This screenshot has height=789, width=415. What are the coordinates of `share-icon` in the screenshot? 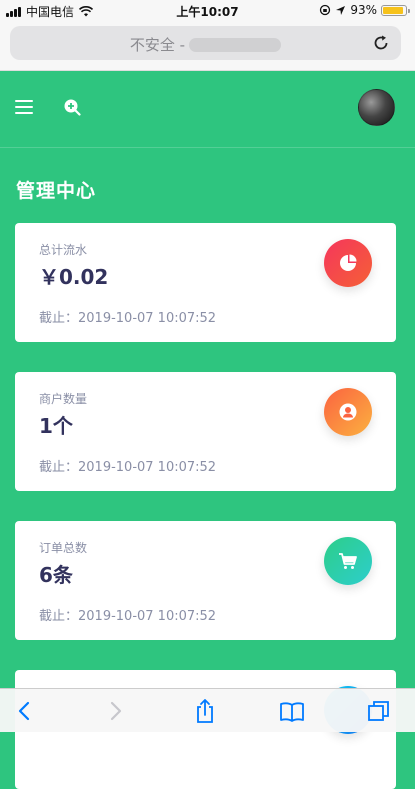 It's located at (205, 711).